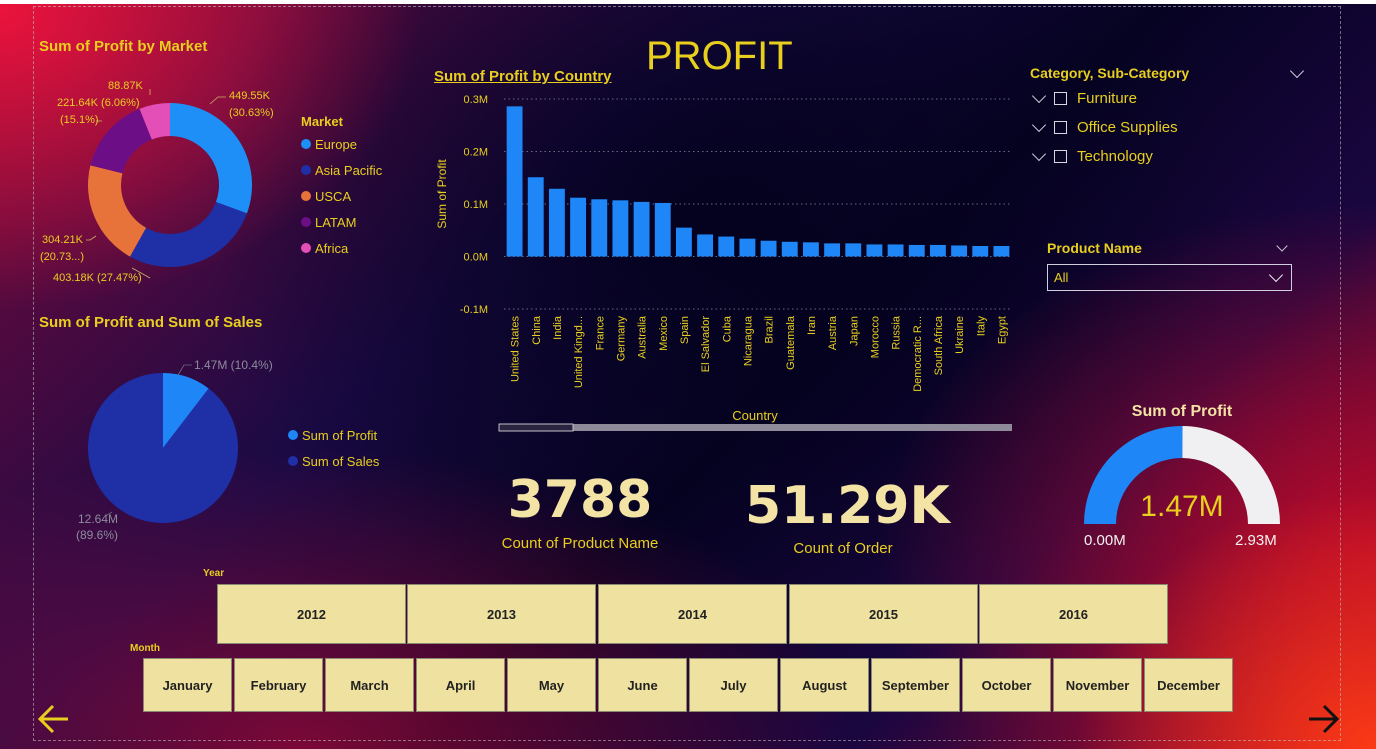 Image resolution: width=1376 pixels, height=749 pixels. Describe the element at coordinates (332, 248) in the screenshot. I see `legend-label: Africa` at that location.